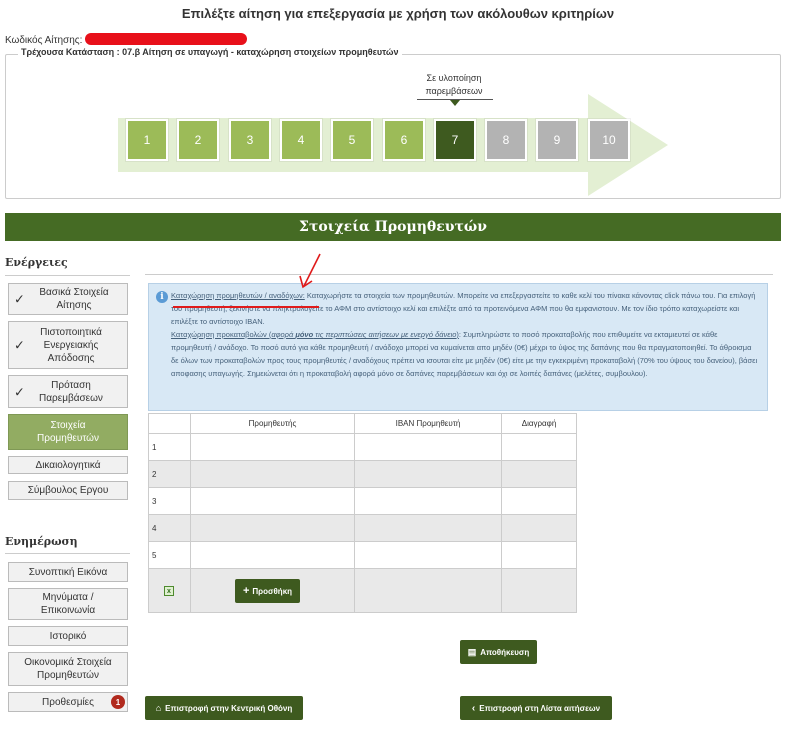 The height and width of the screenshot is (750, 796). What do you see at coordinates (158, 708) in the screenshot?
I see `home-icon: ⌂` at bounding box center [158, 708].